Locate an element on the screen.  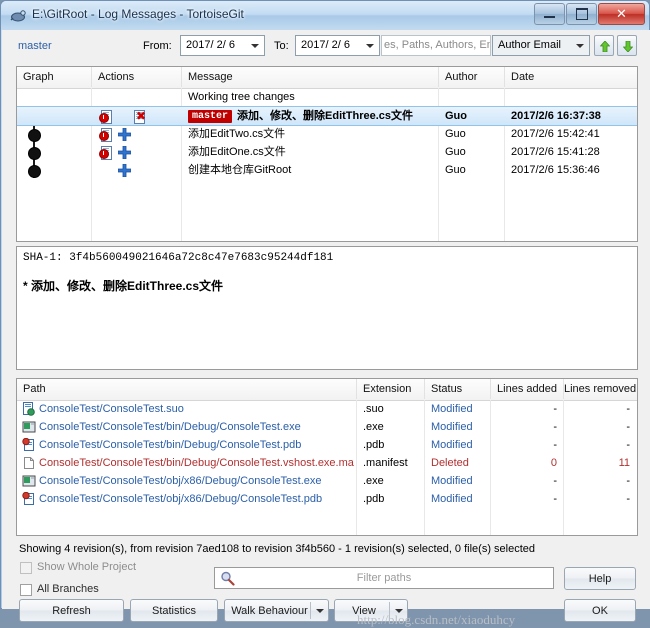
all-branches-label: All Branches is located at coordinates (68, 589).